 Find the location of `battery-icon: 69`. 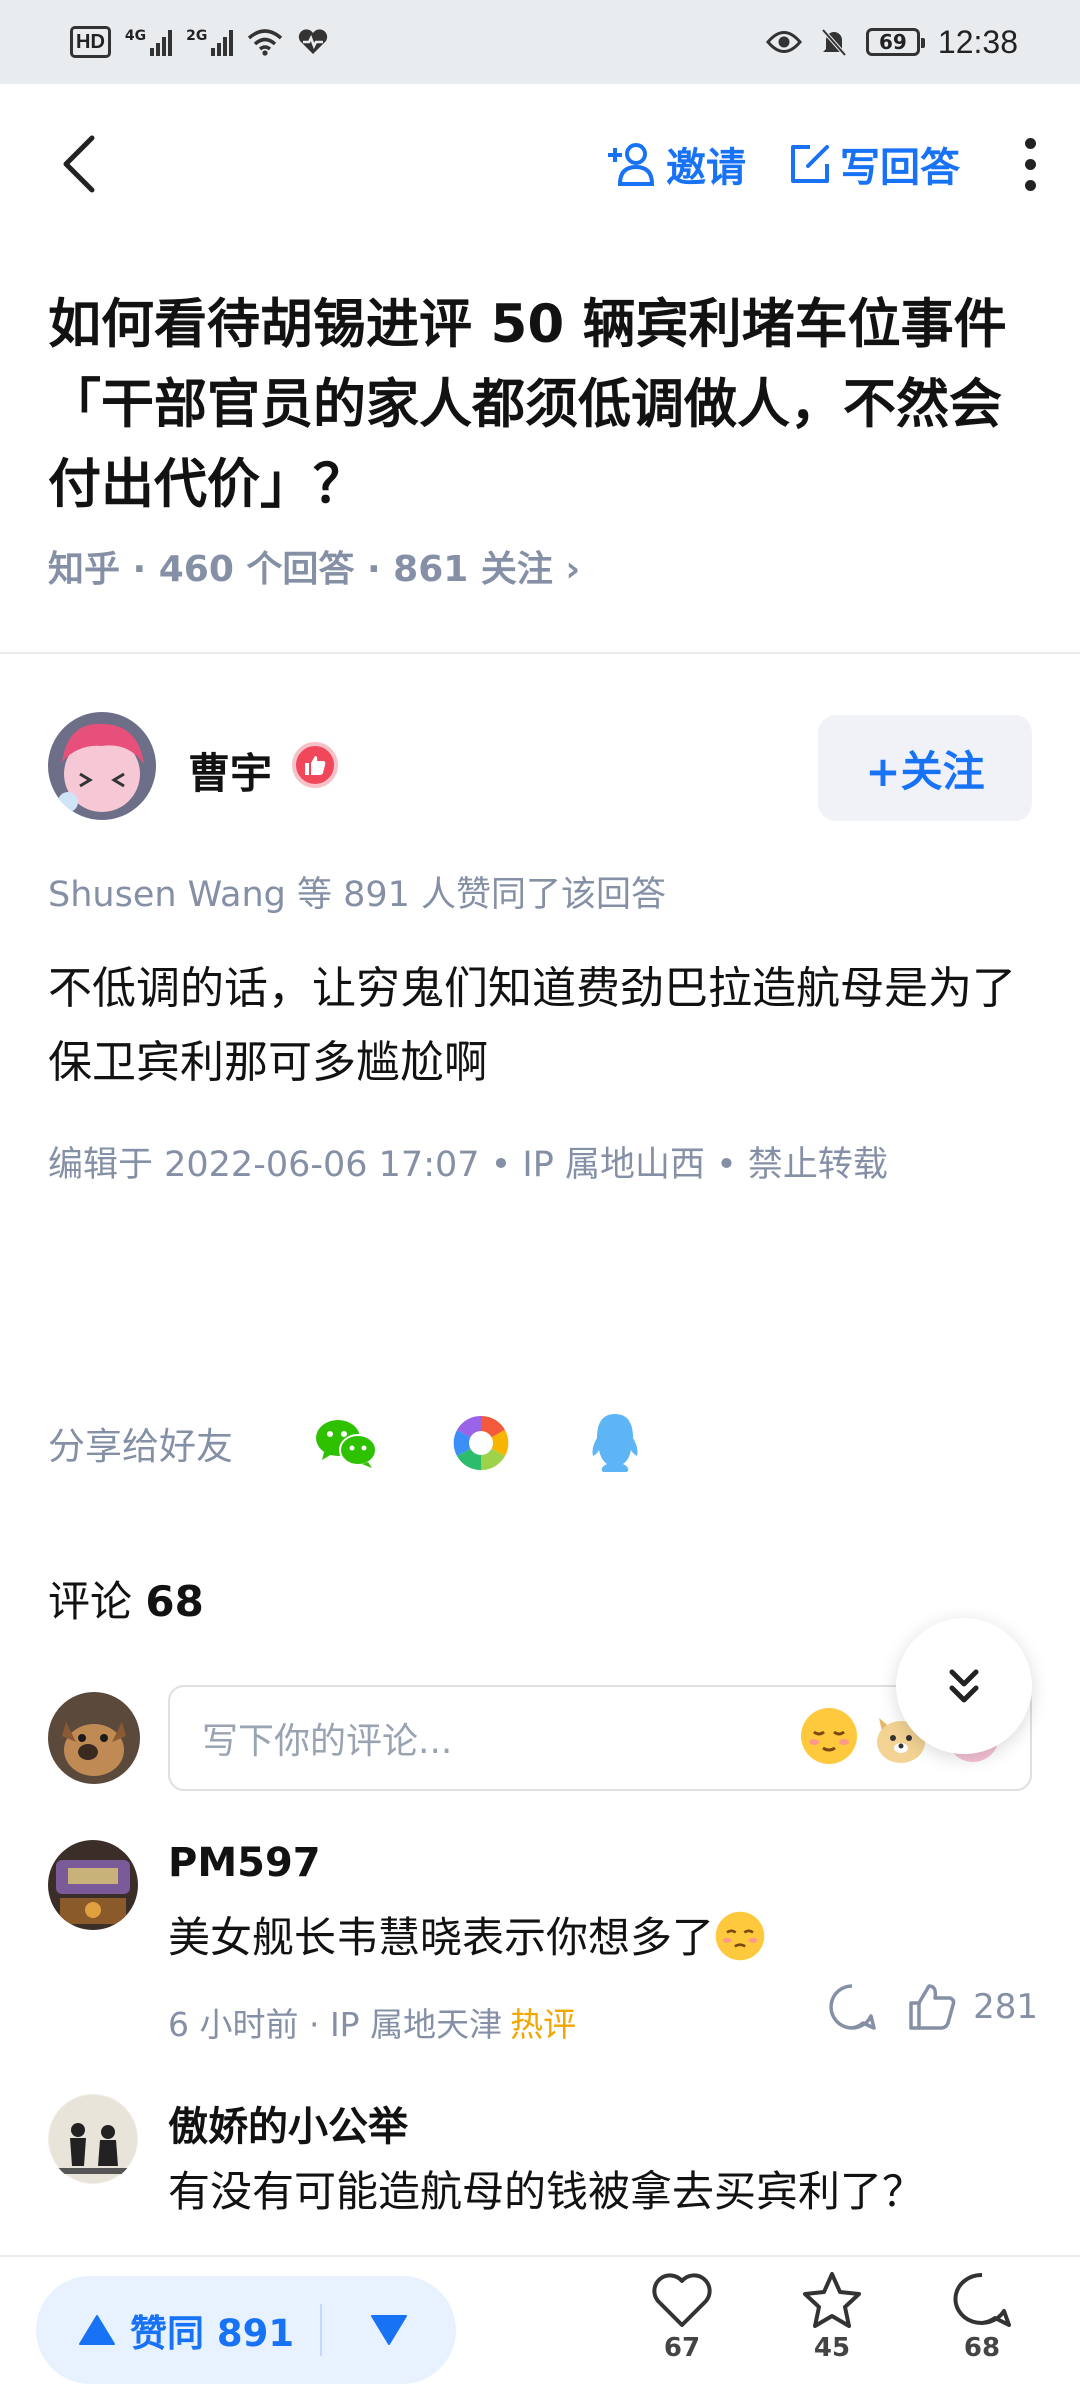

battery-icon: 69 is located at coordinates (895, 42).